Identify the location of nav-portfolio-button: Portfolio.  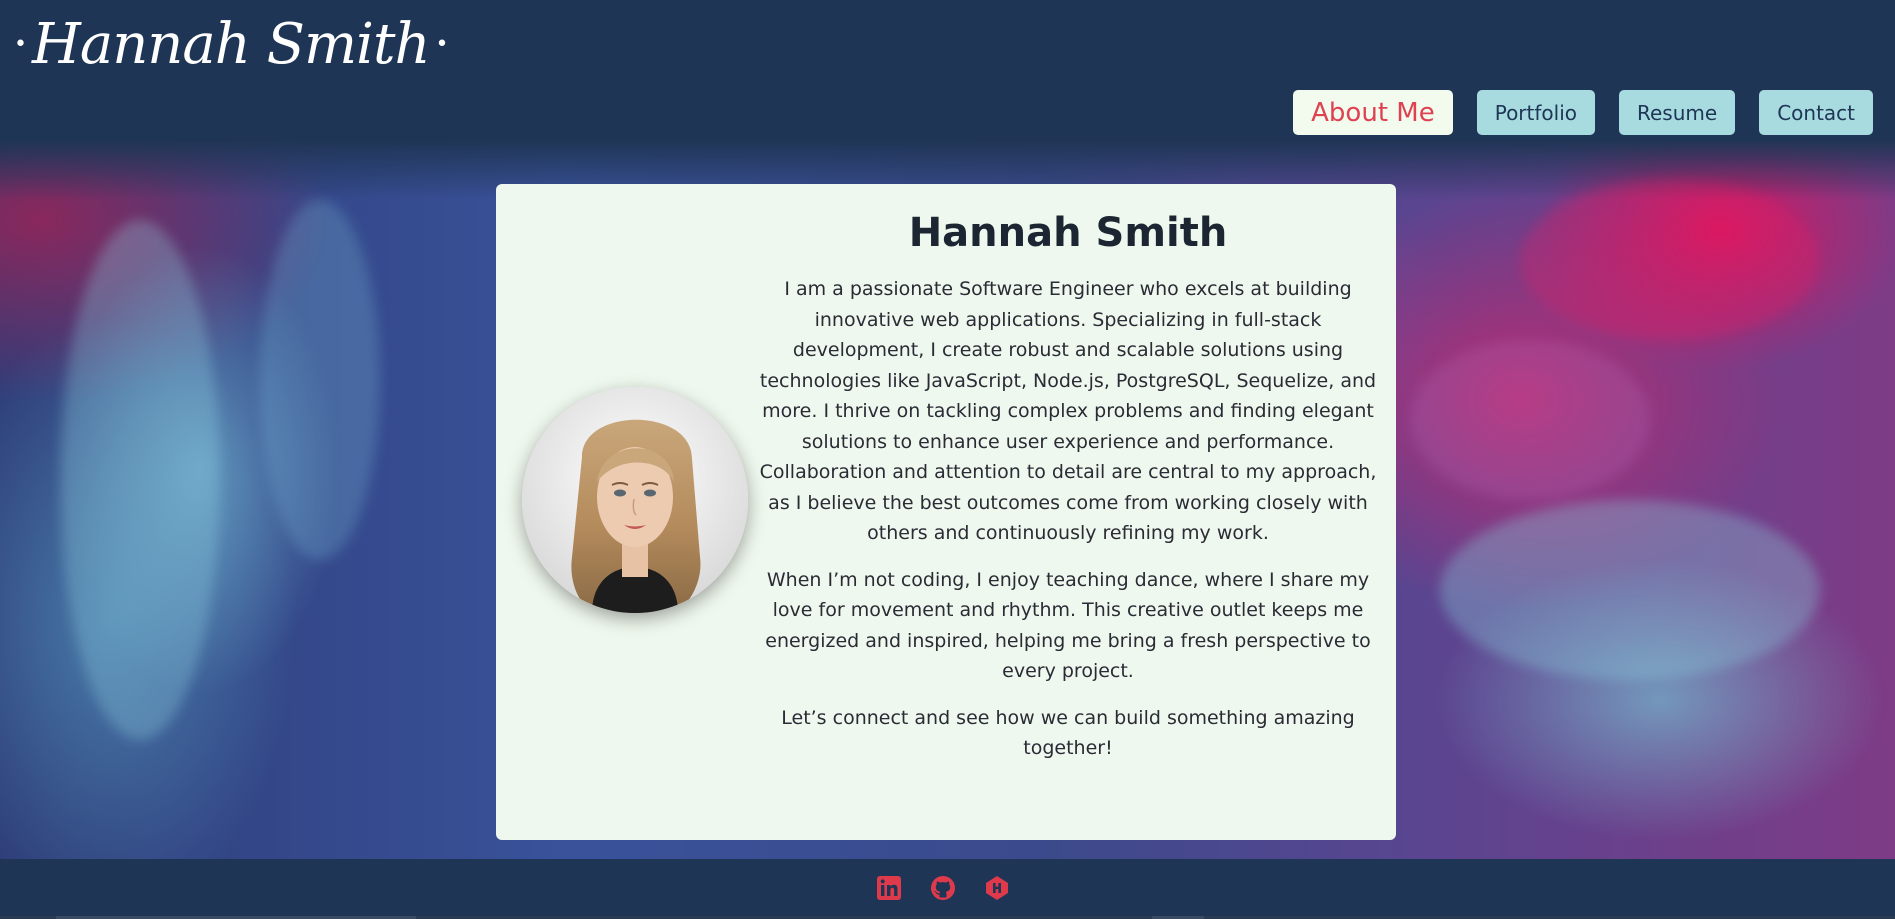
(1535, 112).